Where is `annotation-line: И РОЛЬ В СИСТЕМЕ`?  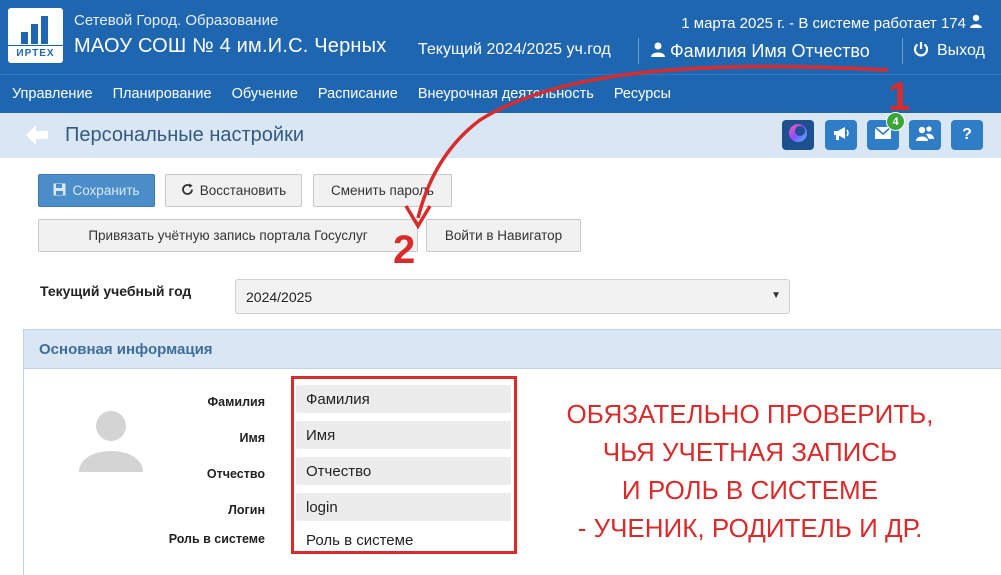
annotation-line: И РОЛЬ В СИСТЕМЕ is located at coordinates (750, 490).